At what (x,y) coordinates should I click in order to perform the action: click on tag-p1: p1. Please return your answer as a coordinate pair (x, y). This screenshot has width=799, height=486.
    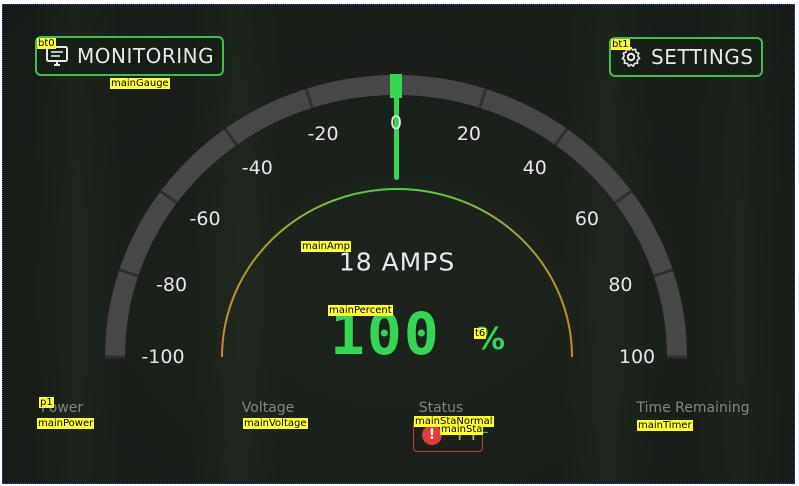
    Looking at the image, I should click on (46, 402).